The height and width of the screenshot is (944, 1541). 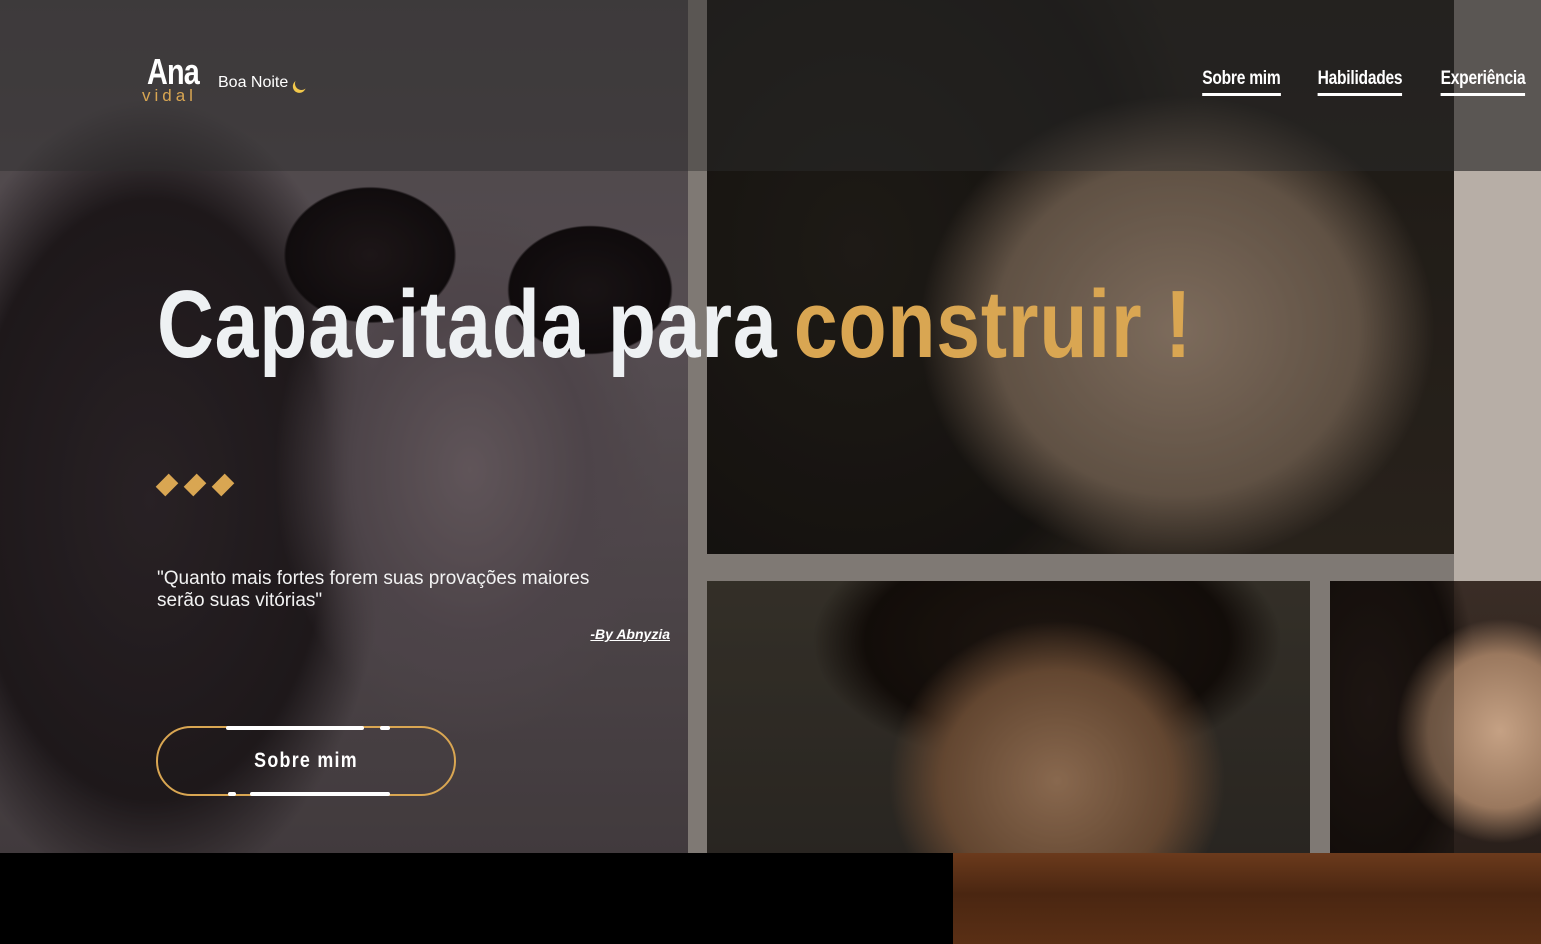 I want to click on hero-headline: Capacitada para construir !, so click(x=674, y=325).